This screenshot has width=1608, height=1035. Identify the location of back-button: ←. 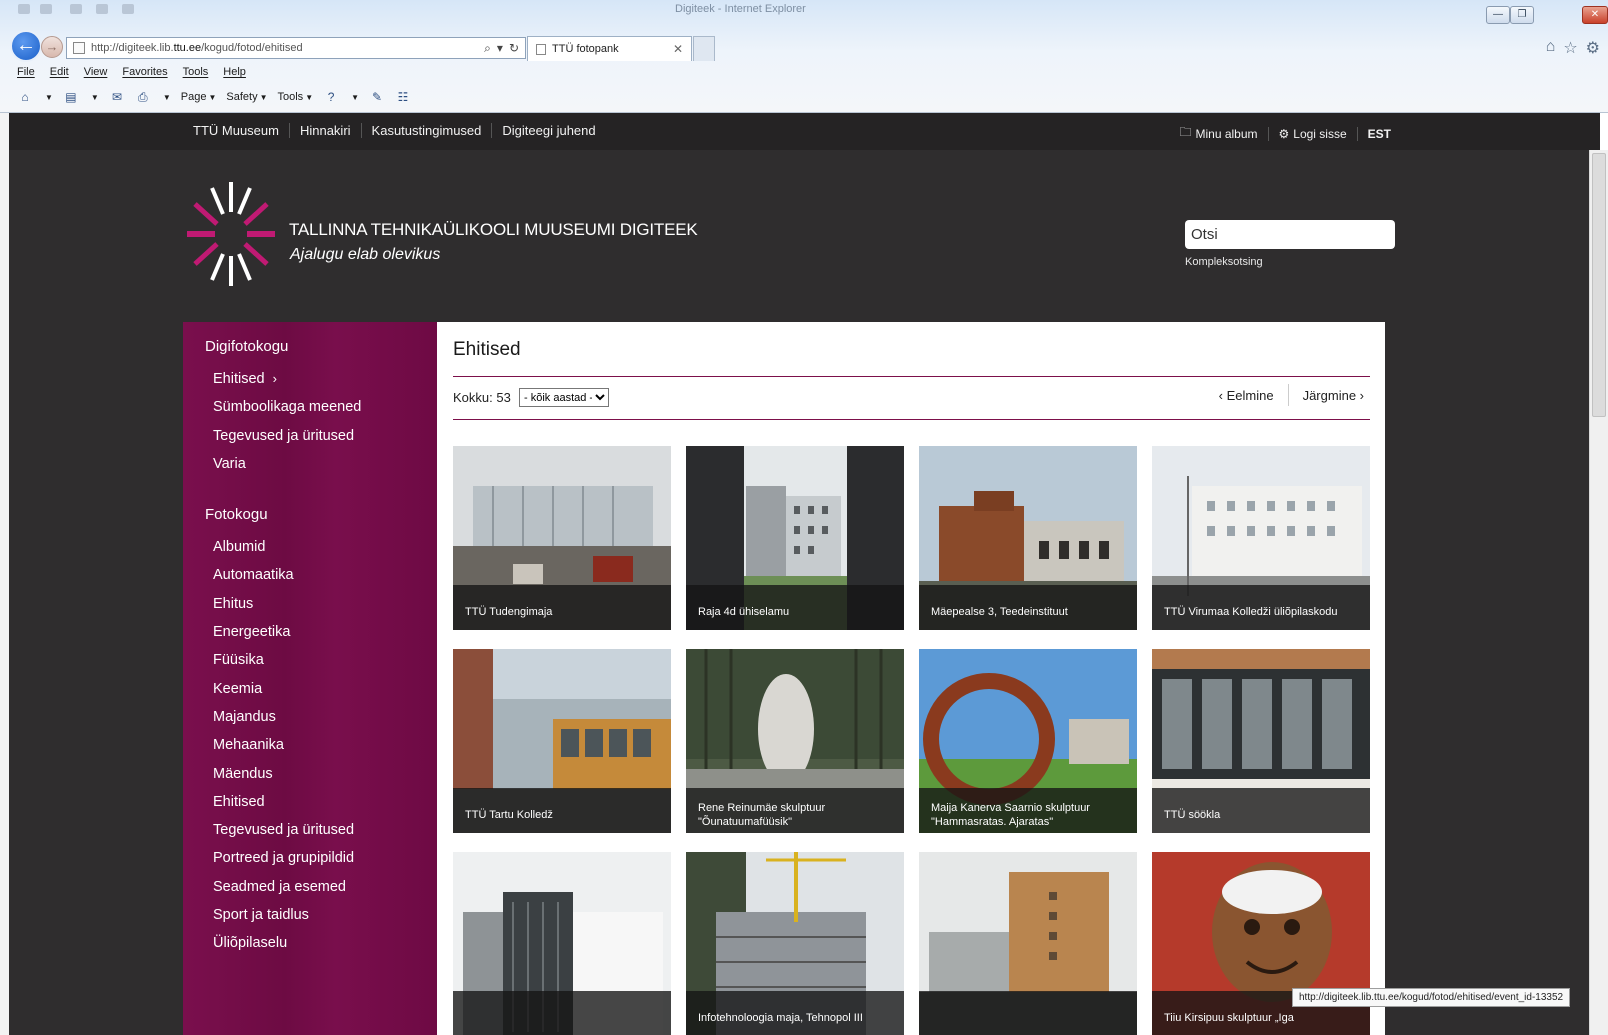
(26, 46).